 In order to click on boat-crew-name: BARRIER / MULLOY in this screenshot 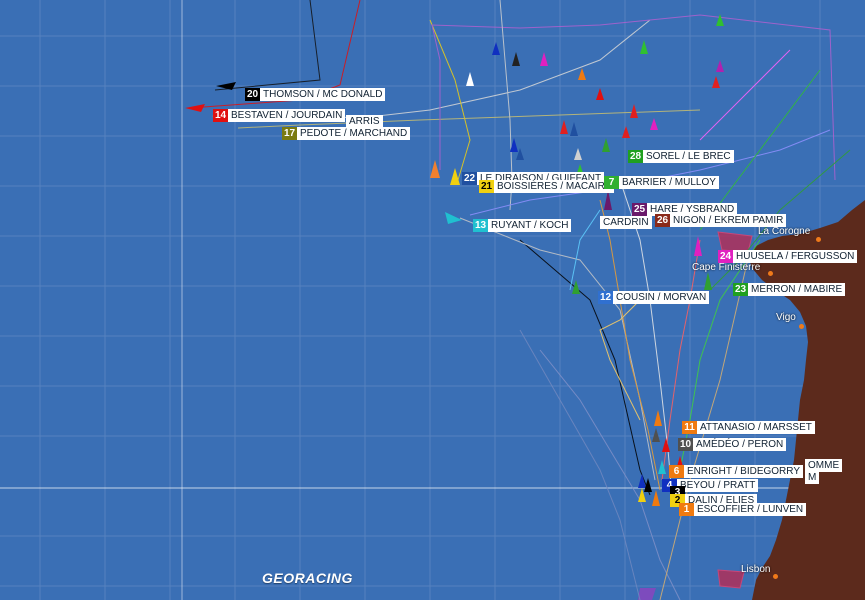, I will do `click(669, 182)`.